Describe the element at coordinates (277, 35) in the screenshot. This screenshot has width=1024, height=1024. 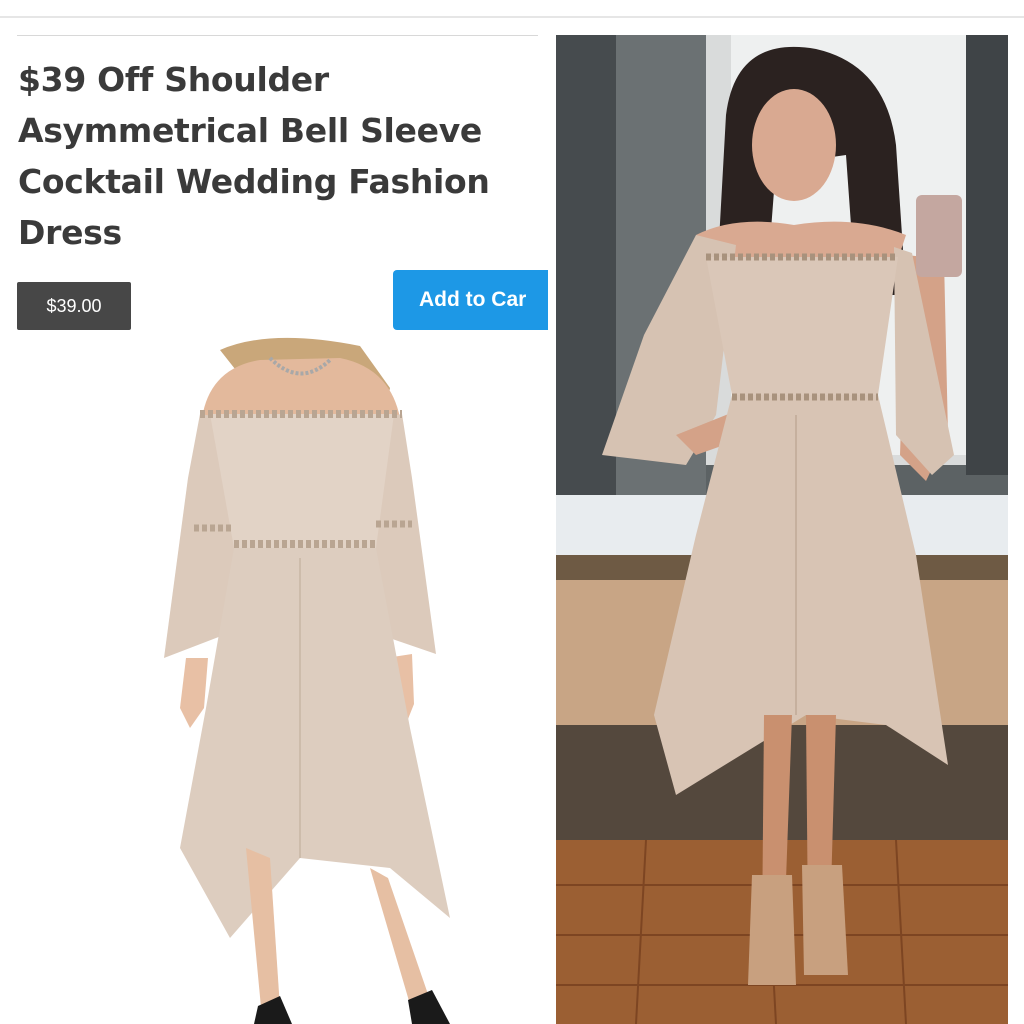
I see `listing-top-rule` at that location.